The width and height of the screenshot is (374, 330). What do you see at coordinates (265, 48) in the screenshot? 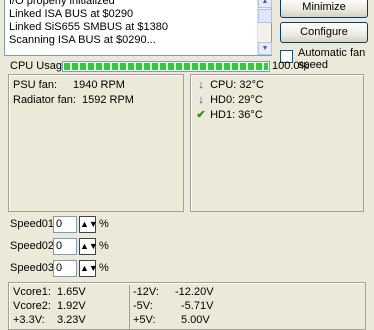
I see `scroll-down-icon: ▼` at bounding box center [265, 48].